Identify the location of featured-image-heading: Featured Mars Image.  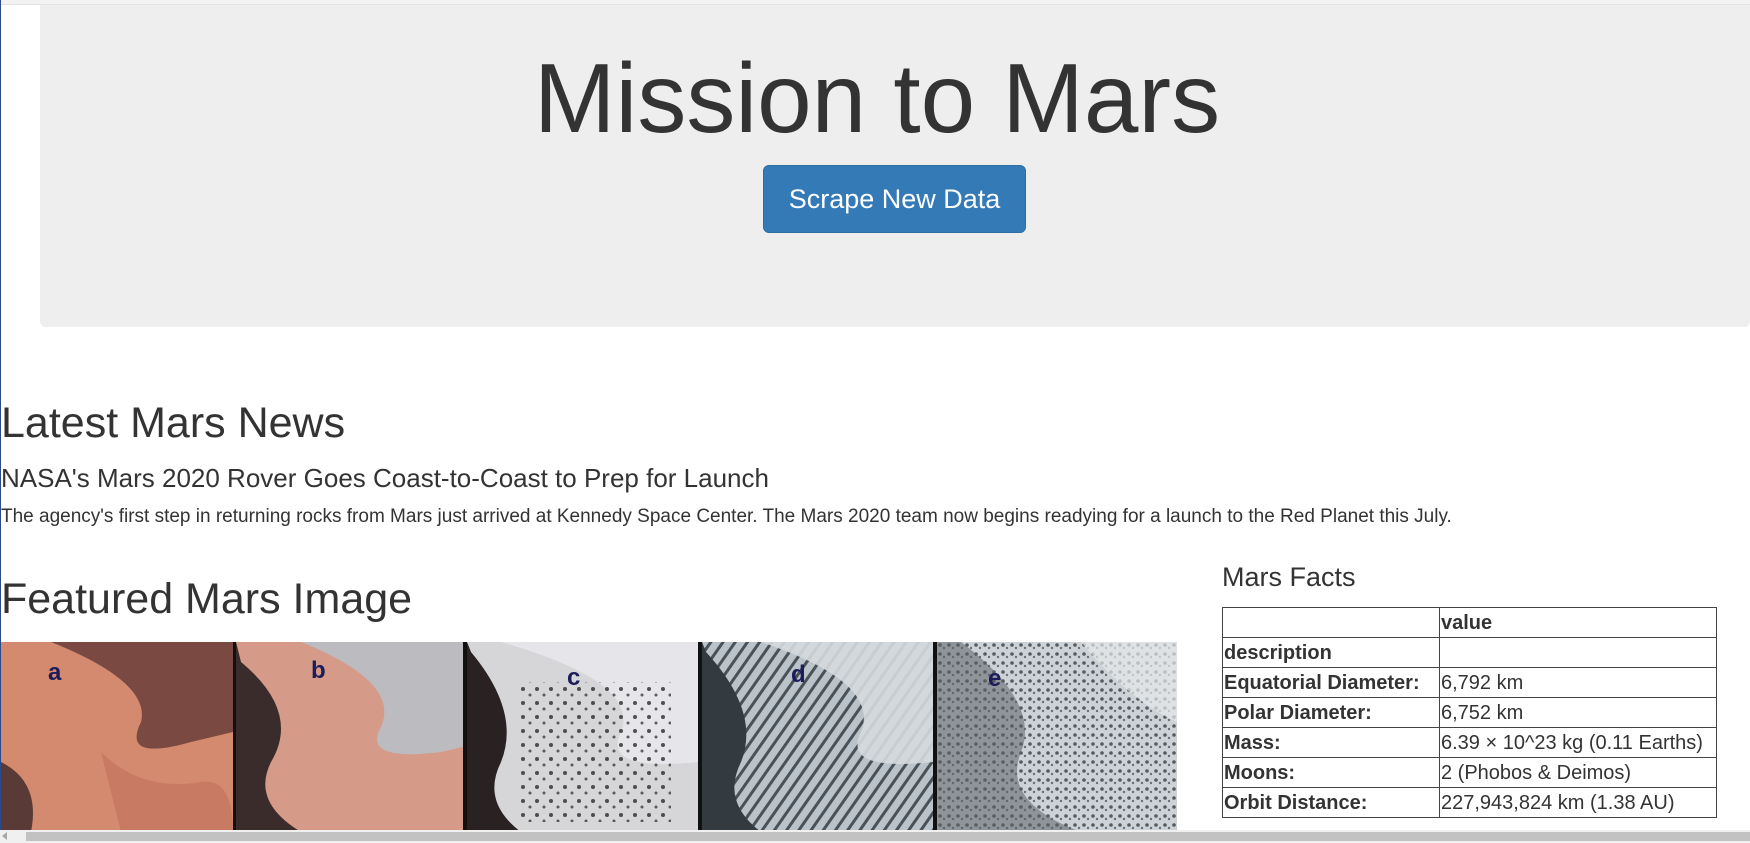
(207, 599).